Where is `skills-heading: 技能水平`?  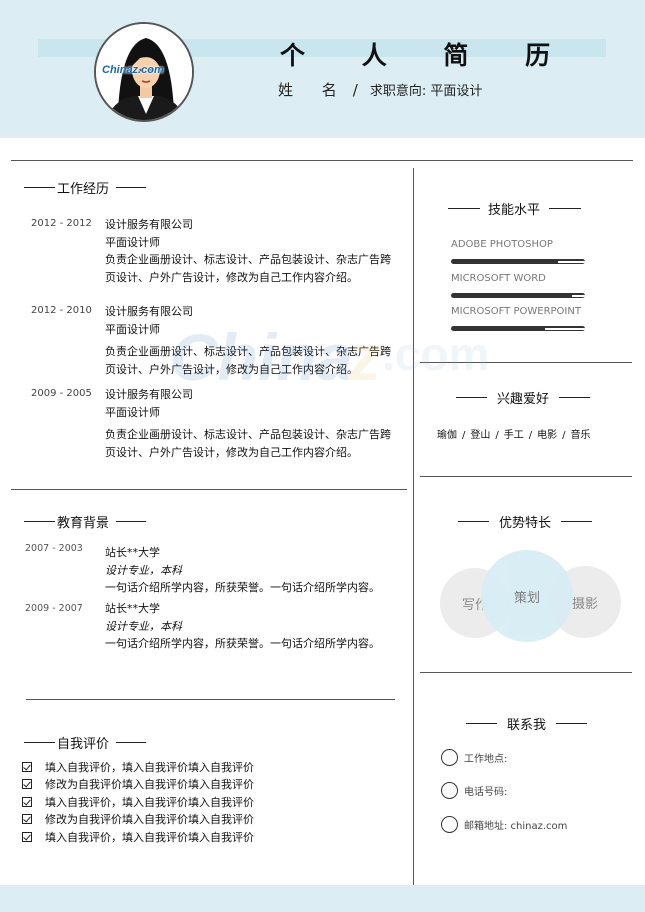 skills-heading: 技能水平 is located at coordinates (515, 208).